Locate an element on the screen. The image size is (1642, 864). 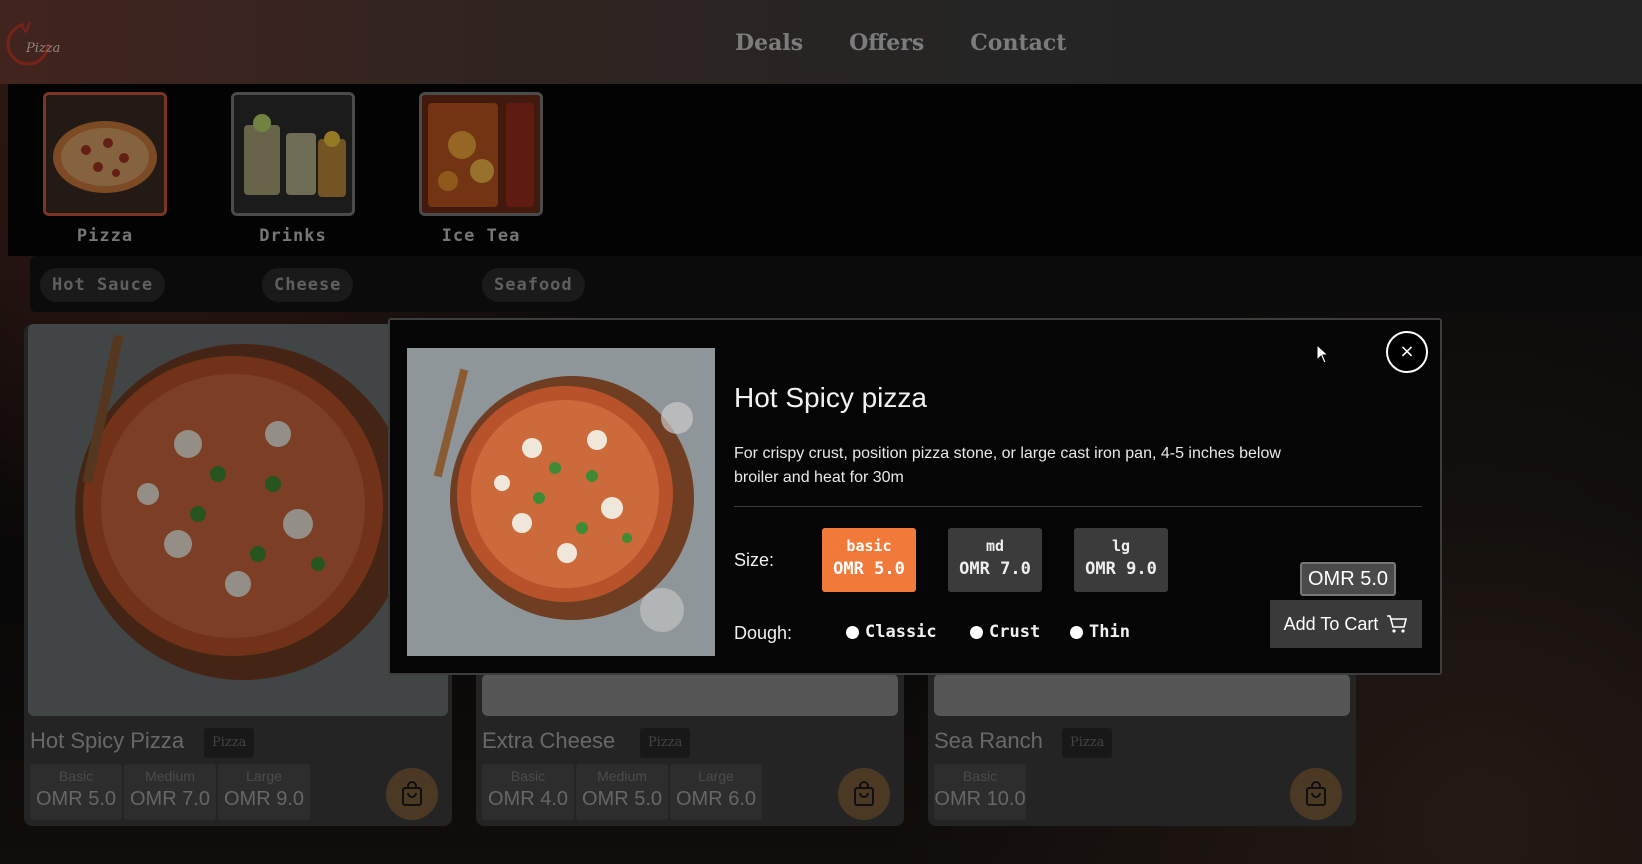
total-price-badge: OMR 5.0 is located at coordinates (1348, 579).